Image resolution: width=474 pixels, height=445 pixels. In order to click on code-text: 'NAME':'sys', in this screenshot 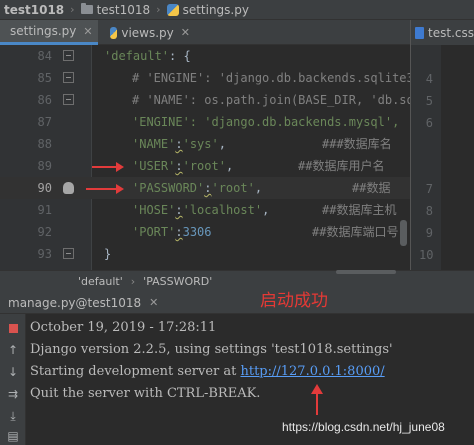, I will do `click(179, 144)`.